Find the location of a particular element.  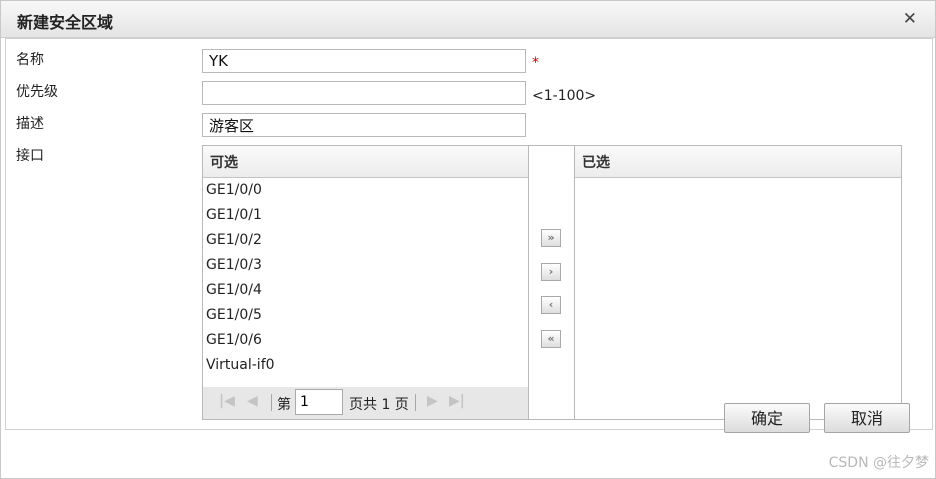

priority-input is located at coordinates (364, 93).